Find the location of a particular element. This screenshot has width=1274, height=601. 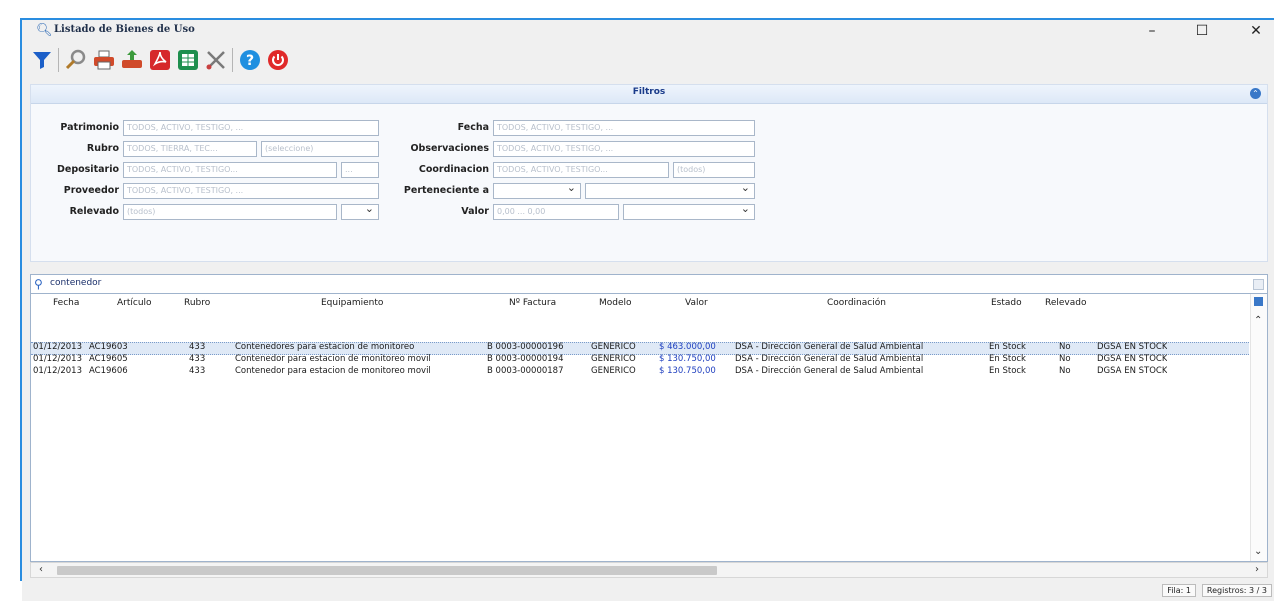

valor-field: 0,00 ... 0,00 is located at coordinates (556, 212).